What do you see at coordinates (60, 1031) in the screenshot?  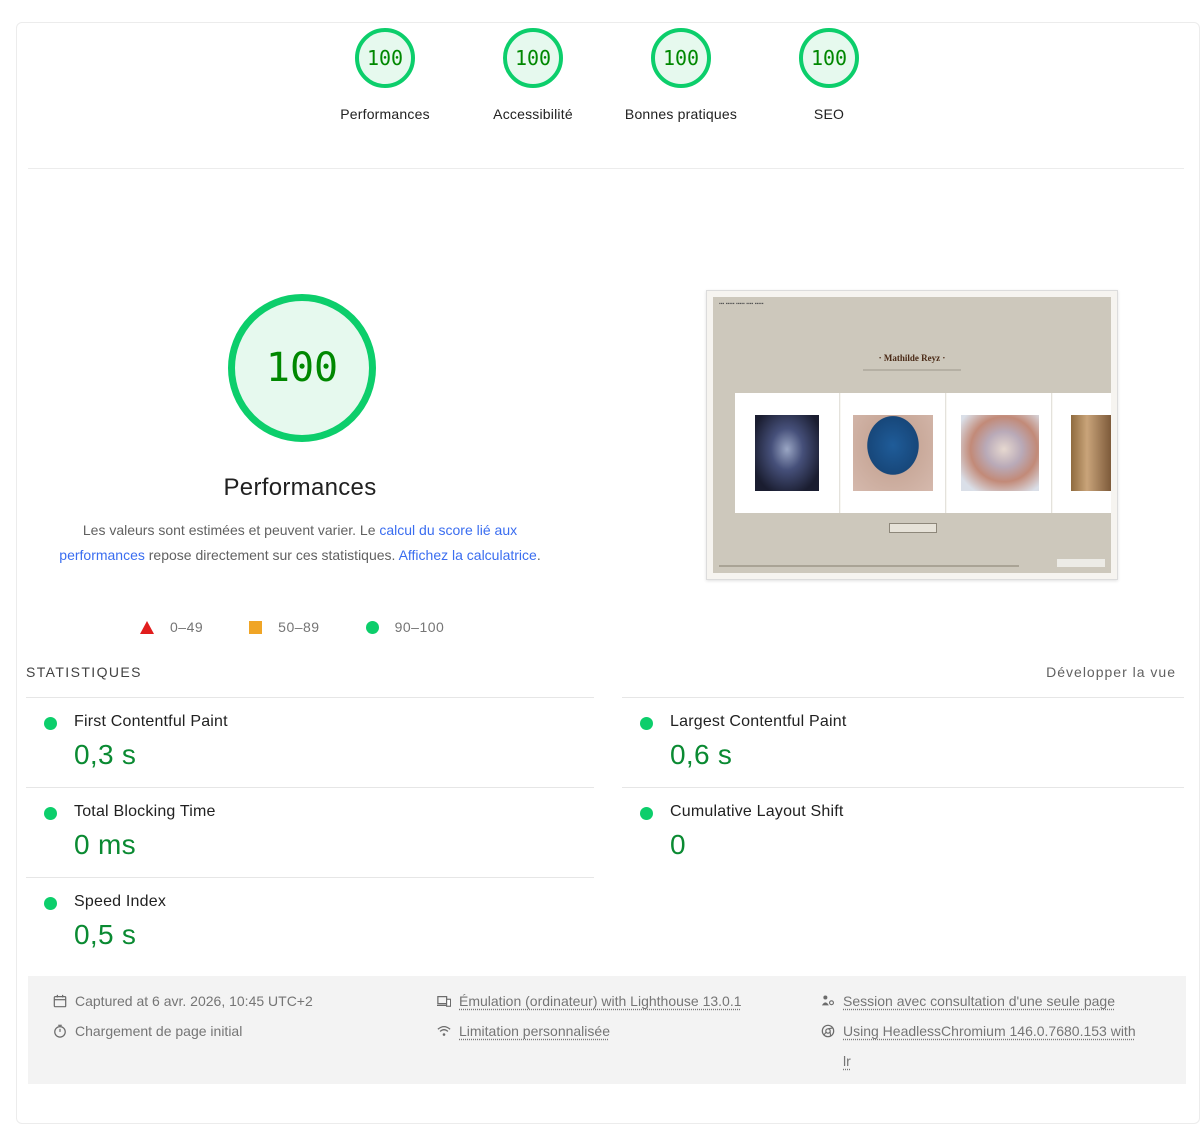 I see `stopwatch-icon` at bounding box center [60, 1031].